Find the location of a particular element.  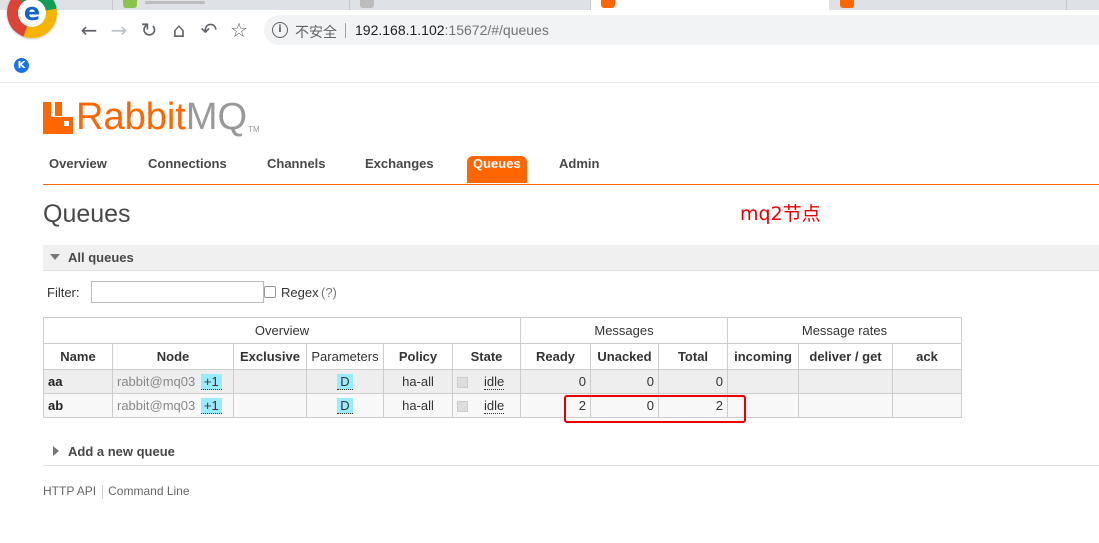

info-icon: i is located at coordinates (280, 30).